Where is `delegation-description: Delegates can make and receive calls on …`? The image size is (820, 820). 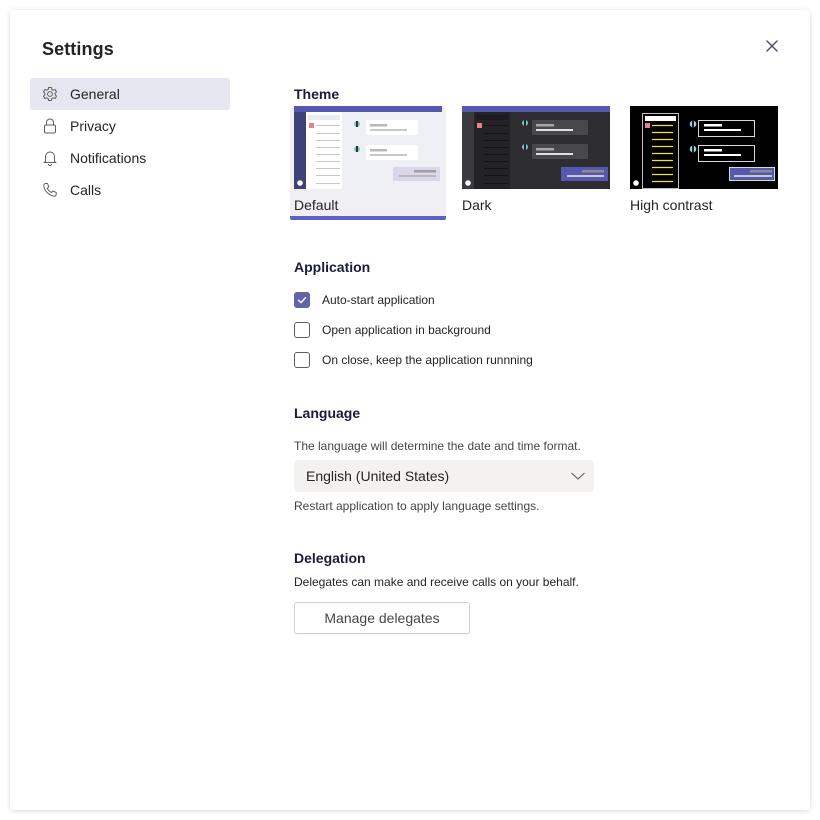 delegation-description: Delegates can make and receive calls on … is located at coordinates (436, 582).